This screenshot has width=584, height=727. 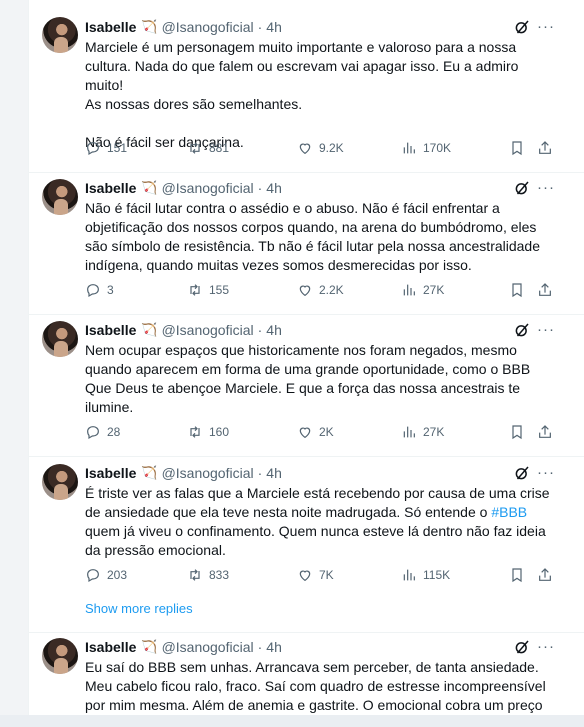 I want to click on reply-count: 28, so click(x=114, y=432).